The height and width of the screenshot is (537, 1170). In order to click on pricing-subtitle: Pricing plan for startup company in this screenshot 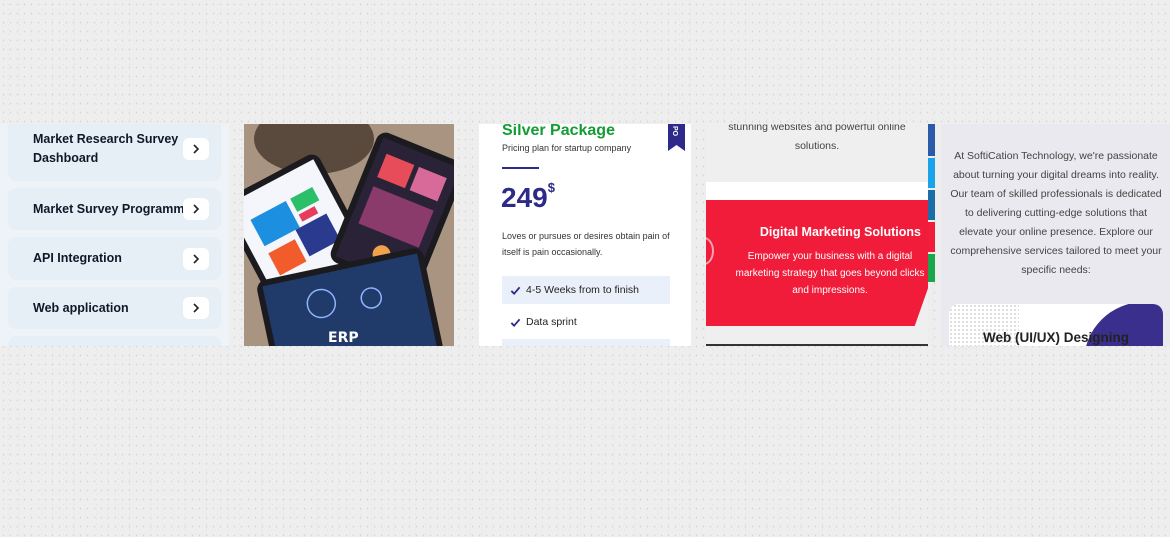, I will do `click(567, 148)`.